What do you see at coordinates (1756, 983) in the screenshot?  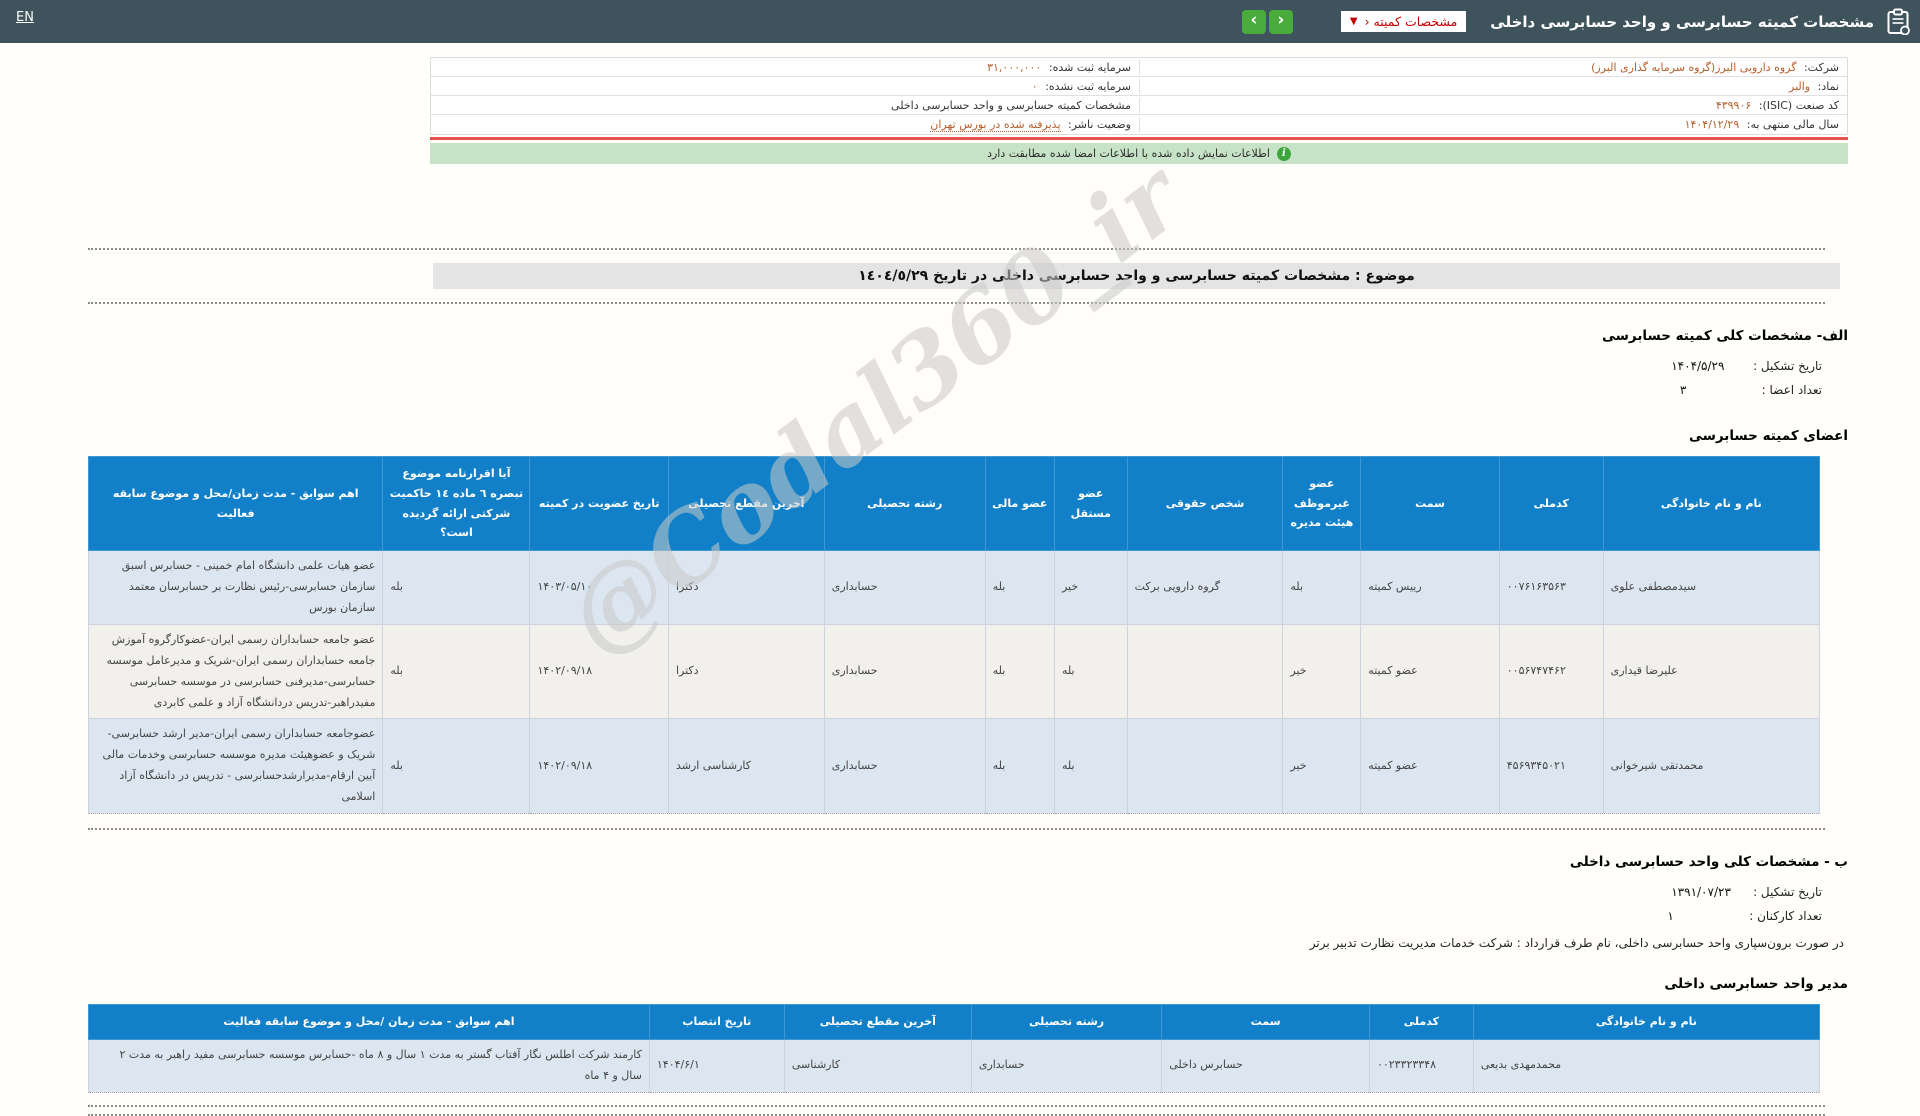 I see `internal-audit-manager-table-title: مدیر واحد حسابرسی داخلی` at bounding box center [1756, 983].